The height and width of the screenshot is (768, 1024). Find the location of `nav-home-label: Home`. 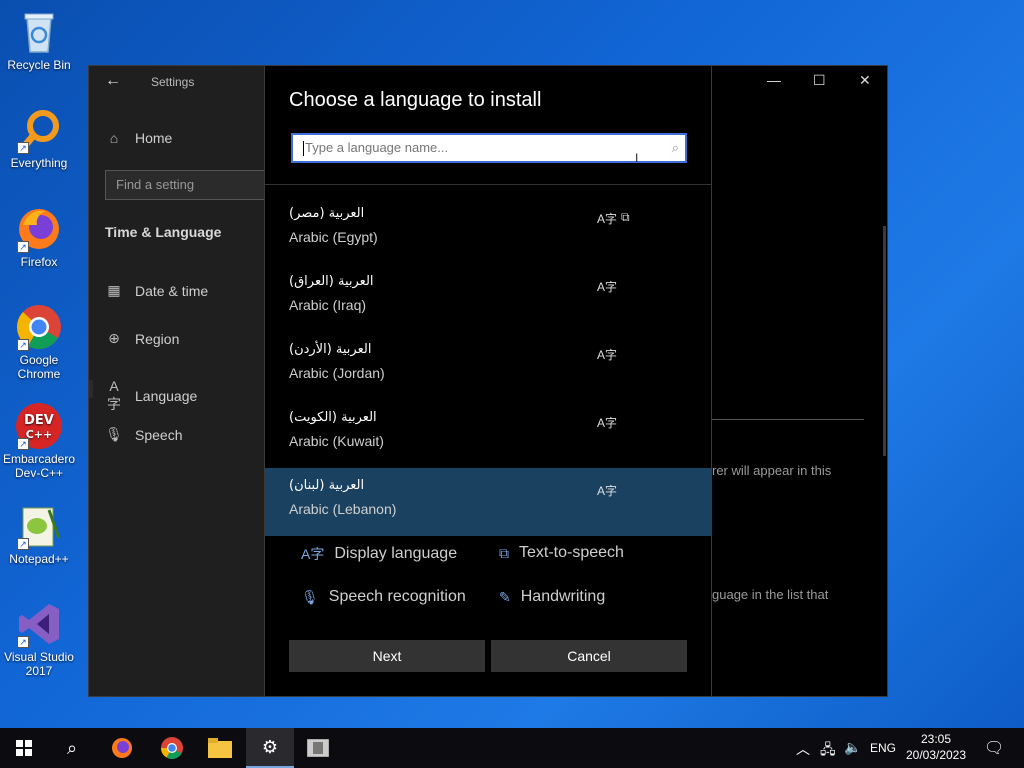

nav-home-label: Home is located at coordinates (154, 138).